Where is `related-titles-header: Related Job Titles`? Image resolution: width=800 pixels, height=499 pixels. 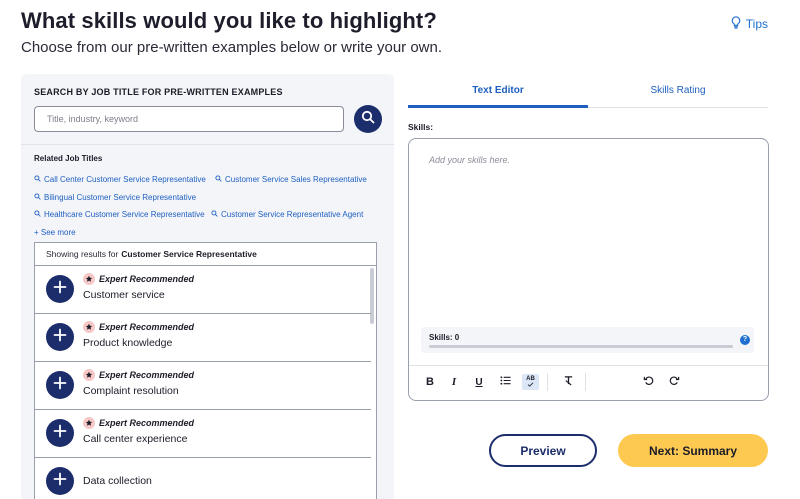 related-titles-header: Related Job Titles is located at coordinates (68, 158).